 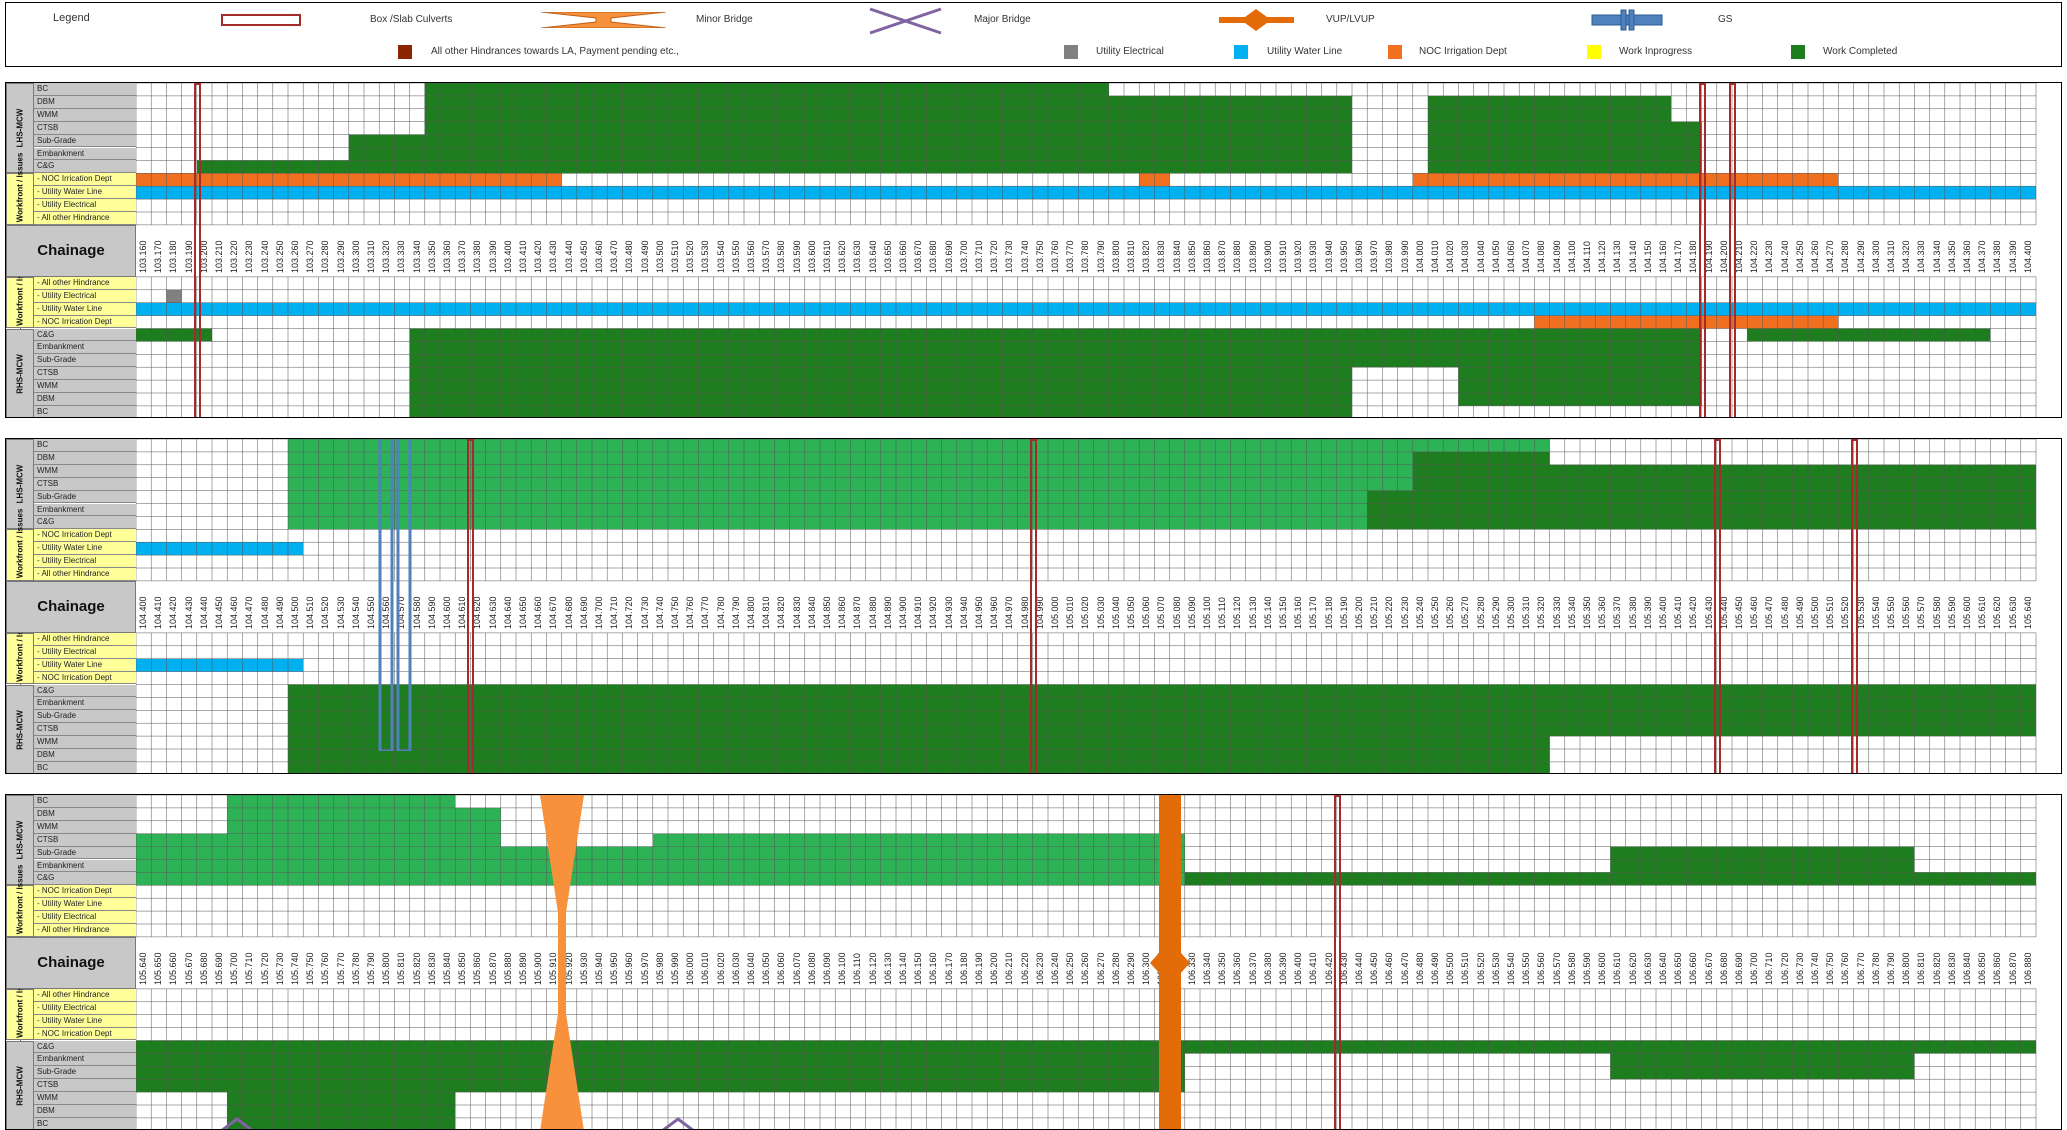 I want to click on chainage-tick: 104.240, so click(x=1785, y=251).